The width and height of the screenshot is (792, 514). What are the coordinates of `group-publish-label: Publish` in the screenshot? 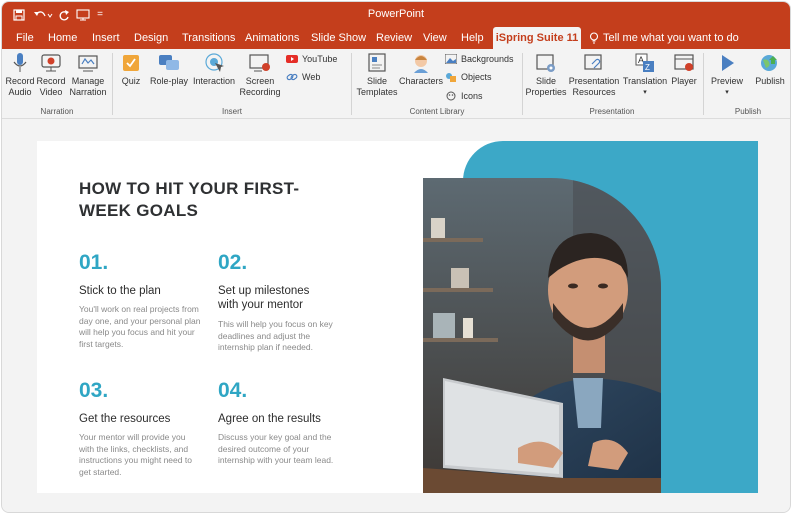 It's located at (748, 111).